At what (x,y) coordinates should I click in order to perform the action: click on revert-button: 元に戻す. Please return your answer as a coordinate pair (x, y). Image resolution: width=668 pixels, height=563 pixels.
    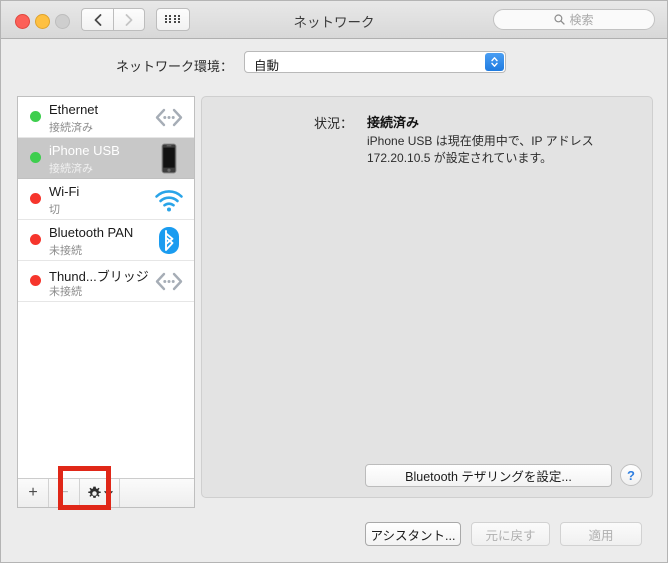
    Looking at the image, I should click on (510, 534).